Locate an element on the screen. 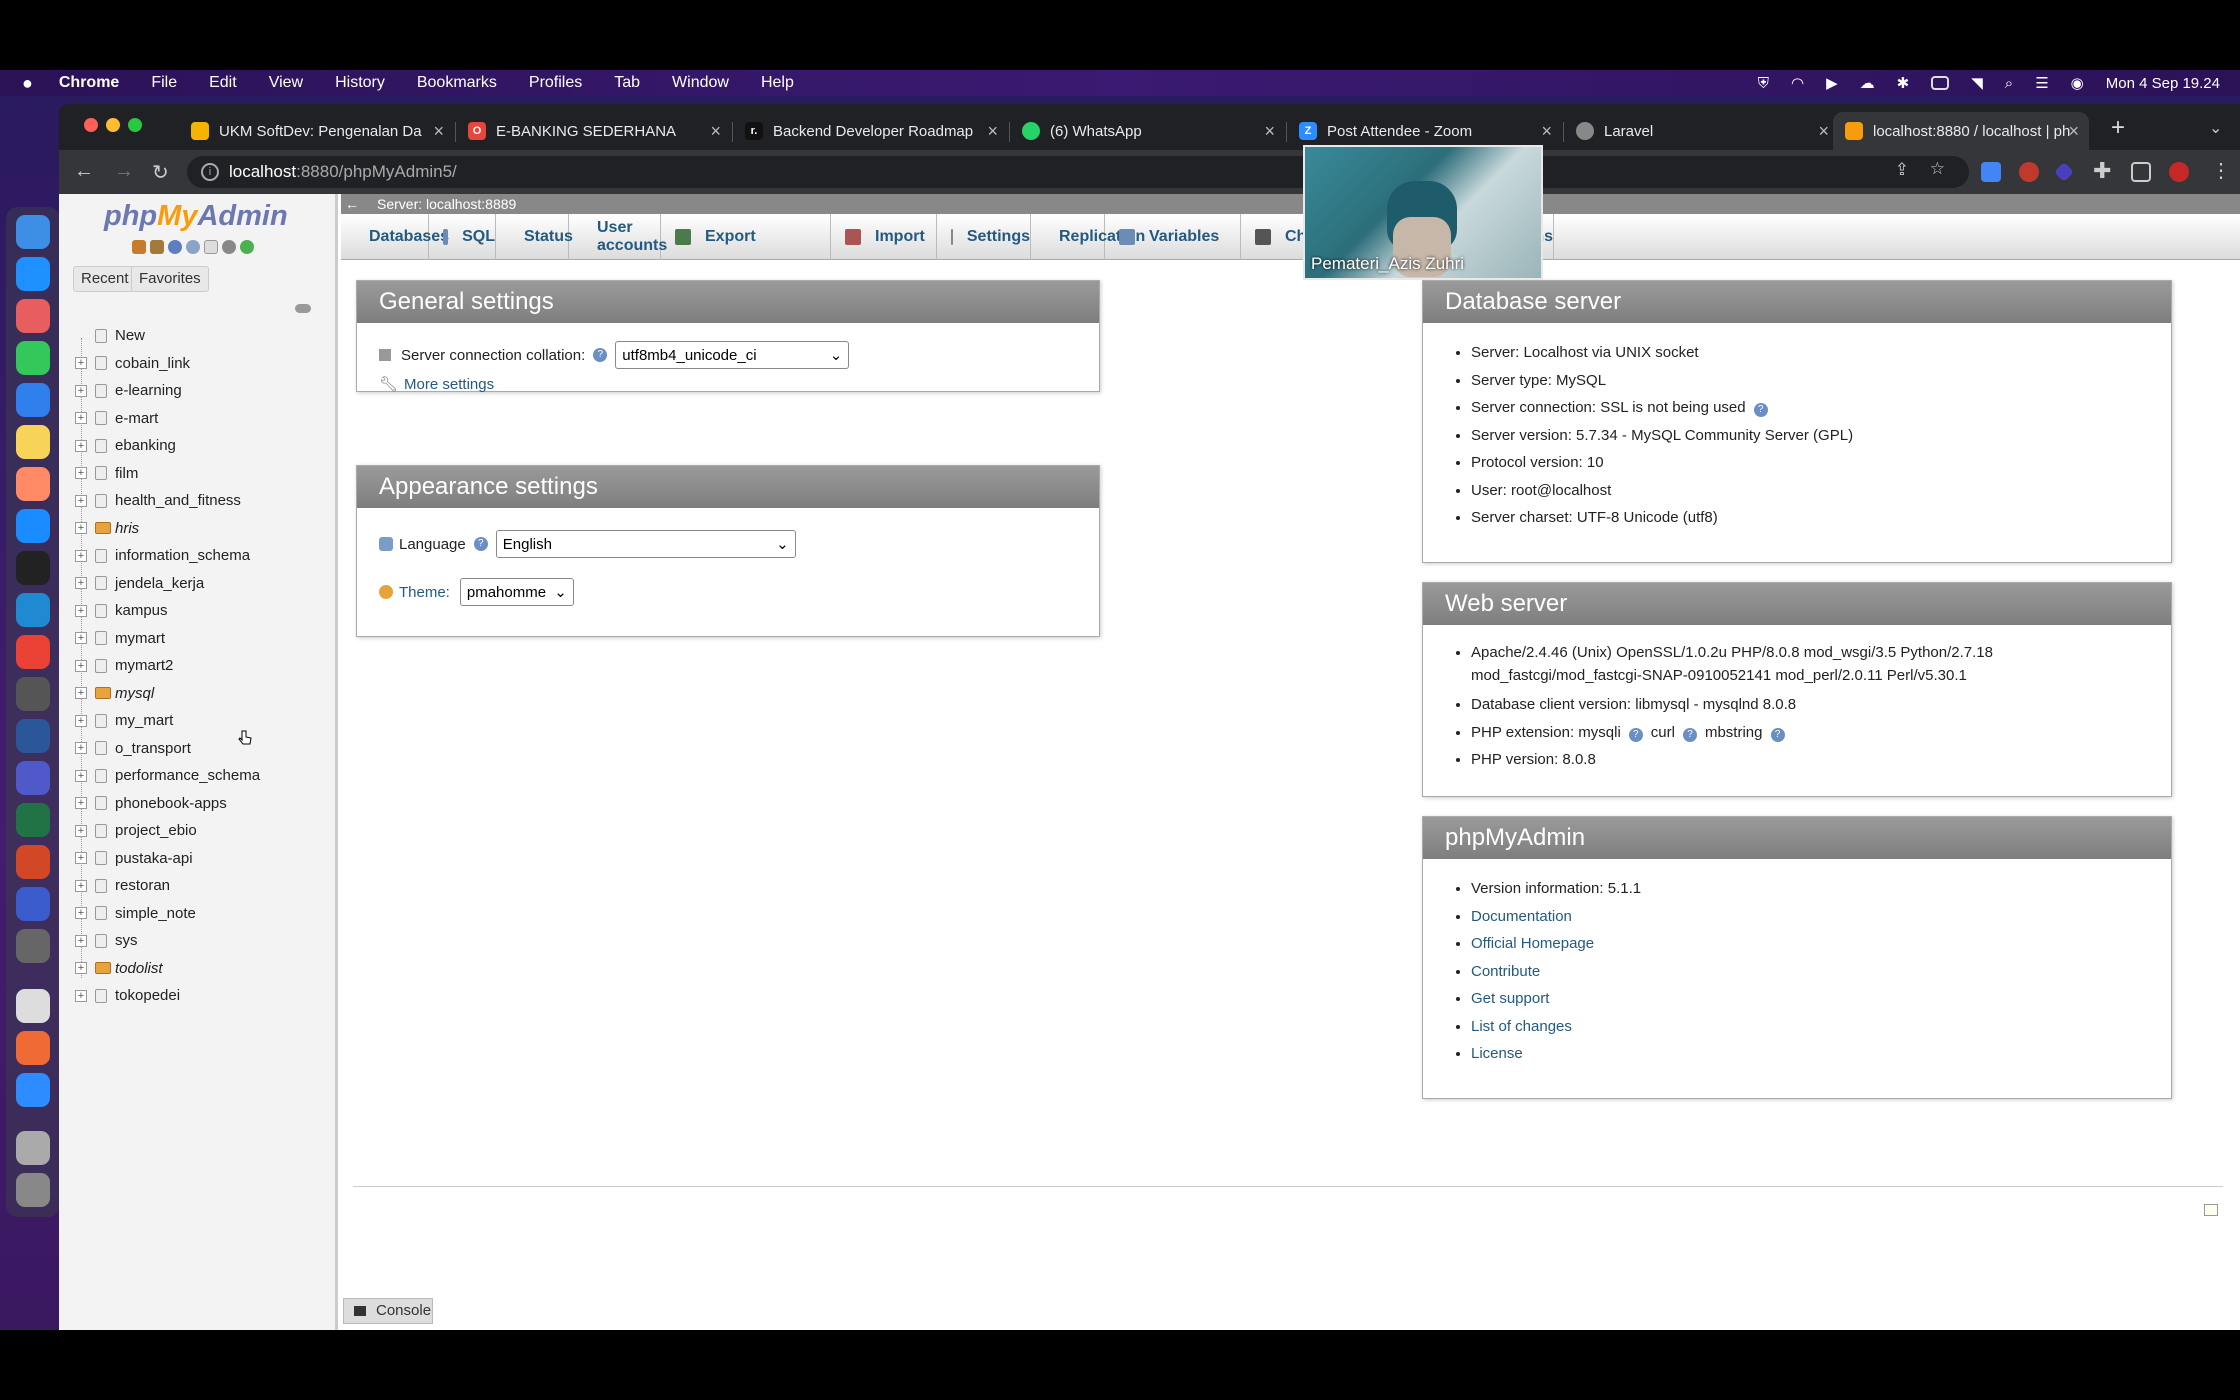 The height and width of the screenshot is (1400, 2240). database-name: simple_note is located at coordinates (155, 913).